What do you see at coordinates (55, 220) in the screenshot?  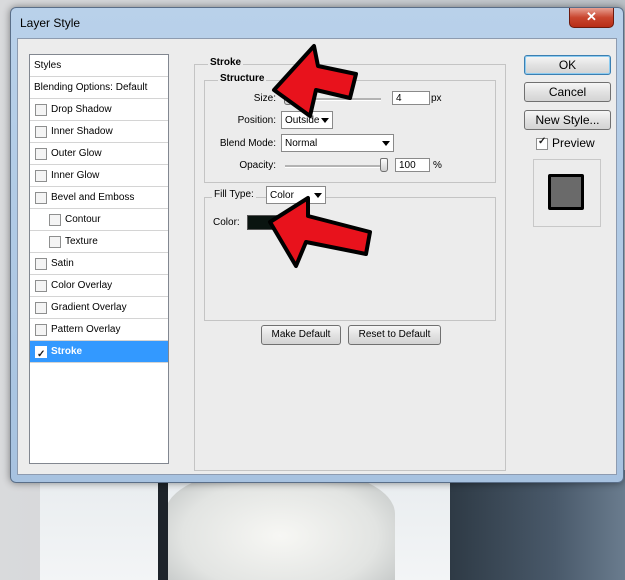 I see `contour-checkbox` at bounding box center [55, 220].